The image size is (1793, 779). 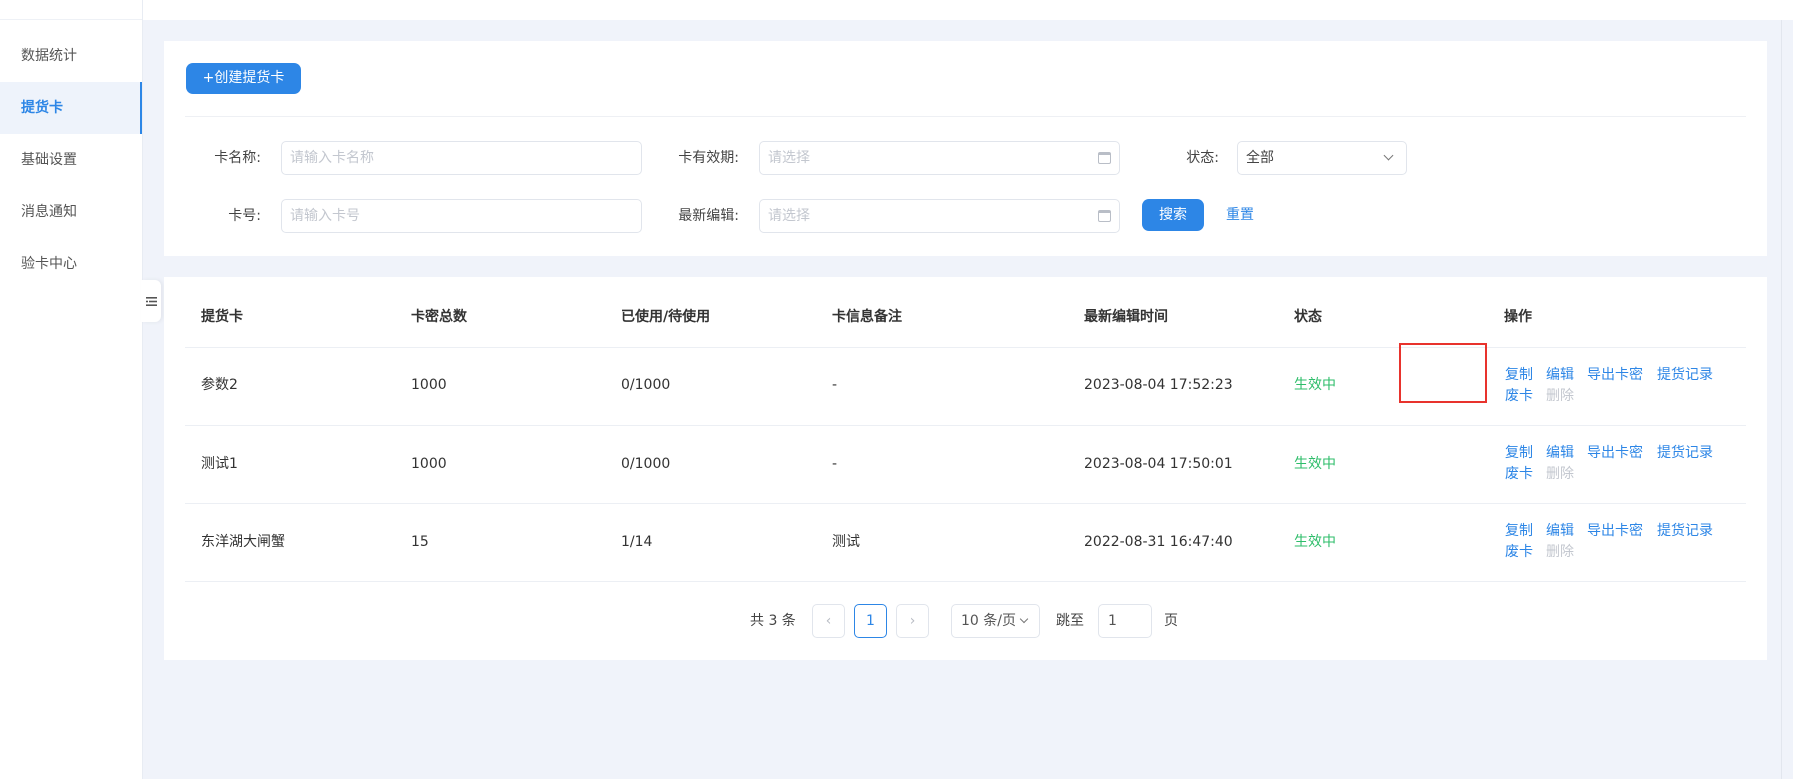 What do you see at coordinates (71, 108) in the screenshot?
I see `sidebar-item-pickup-card: 提货卡` at bounding box center [71, 108].